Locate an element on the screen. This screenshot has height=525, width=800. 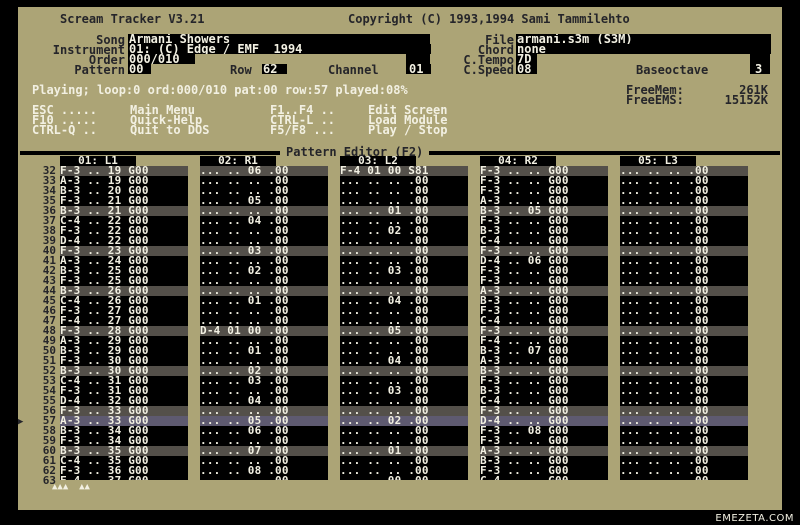
scroll-markers: ▲▲▲ ▲▲ is located at coordinates (71, 487).